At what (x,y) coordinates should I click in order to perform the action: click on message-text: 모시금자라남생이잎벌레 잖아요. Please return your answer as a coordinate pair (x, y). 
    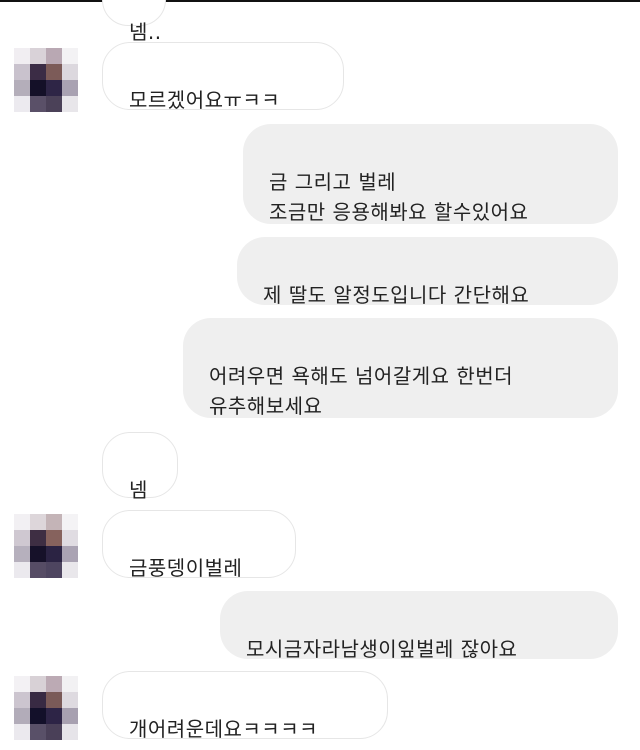
    Looking at the image, I should click on (382, 649).